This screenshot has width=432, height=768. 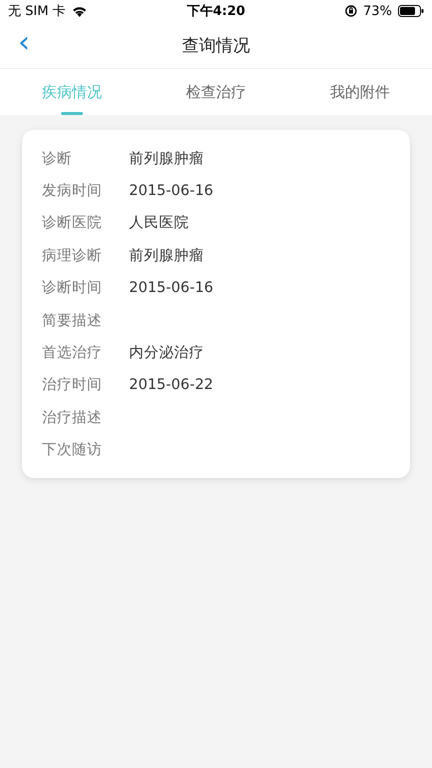 I want to click on field-label: 发病时间, so click(x=72, y=191).